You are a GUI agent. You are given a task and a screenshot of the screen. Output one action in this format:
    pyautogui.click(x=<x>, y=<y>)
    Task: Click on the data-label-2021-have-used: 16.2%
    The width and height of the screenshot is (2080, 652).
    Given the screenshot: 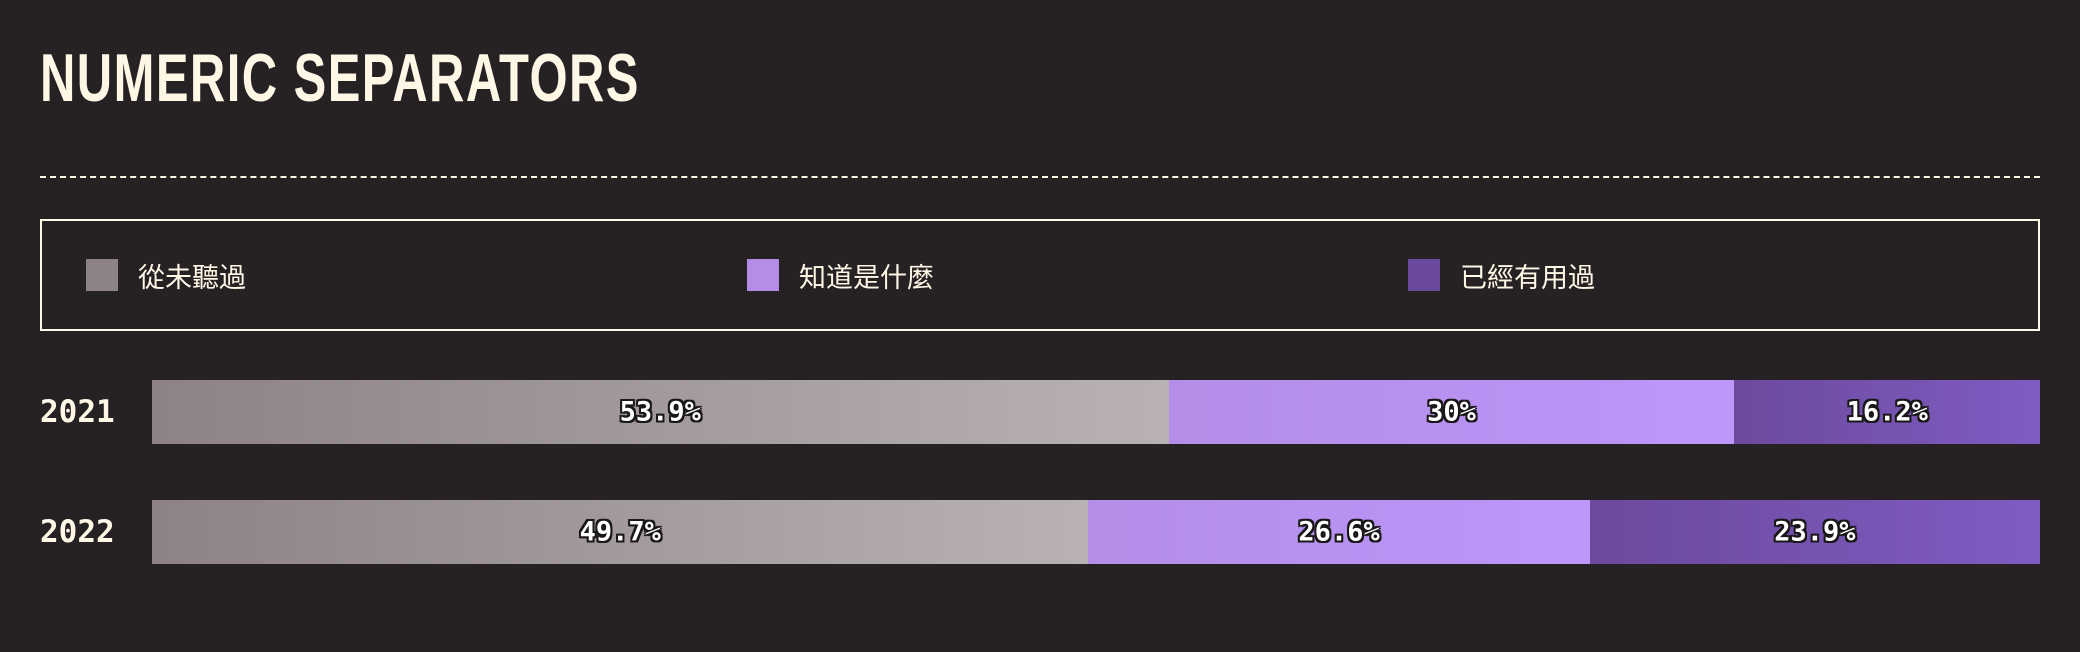 What is the action you would take?
    pyautogui.click(x=1887, y=412)
    